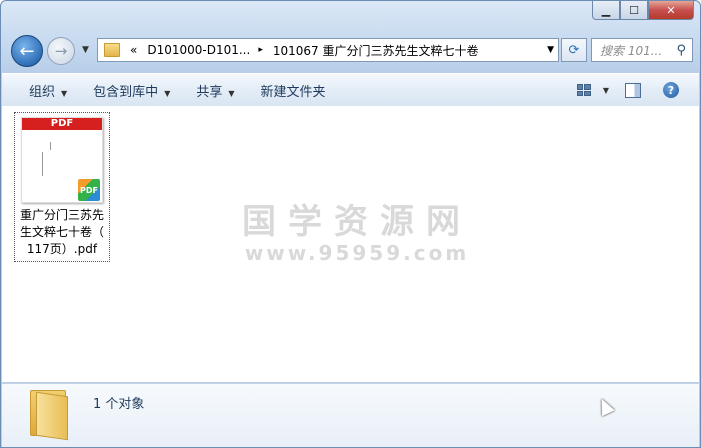  I want to click on back-arrow-icon: ←, so click(27, 51).